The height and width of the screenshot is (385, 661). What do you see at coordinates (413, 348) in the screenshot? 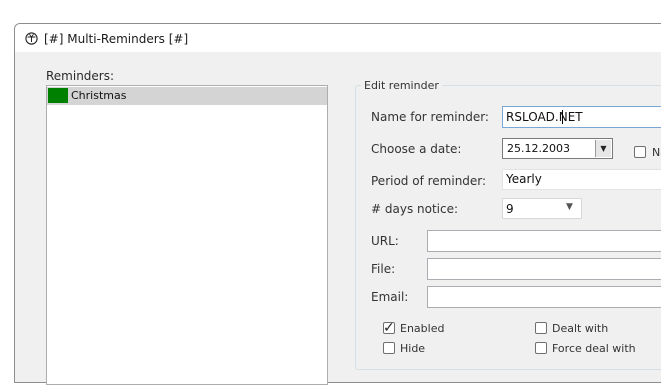
I see `hide-label: Hide` at bounding box center [413, 348].